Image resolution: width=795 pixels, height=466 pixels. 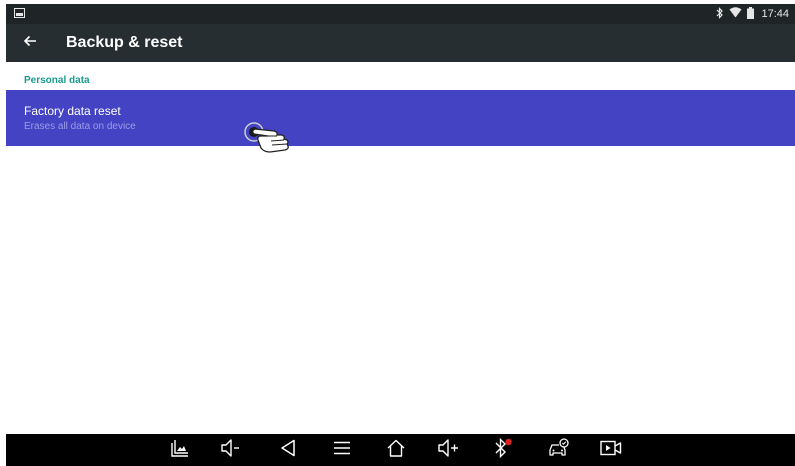 What do you see at coordinates (400, 43) in the screenshot?
I see `app-bar: Backup & reset` at bounding box center [400, 43].